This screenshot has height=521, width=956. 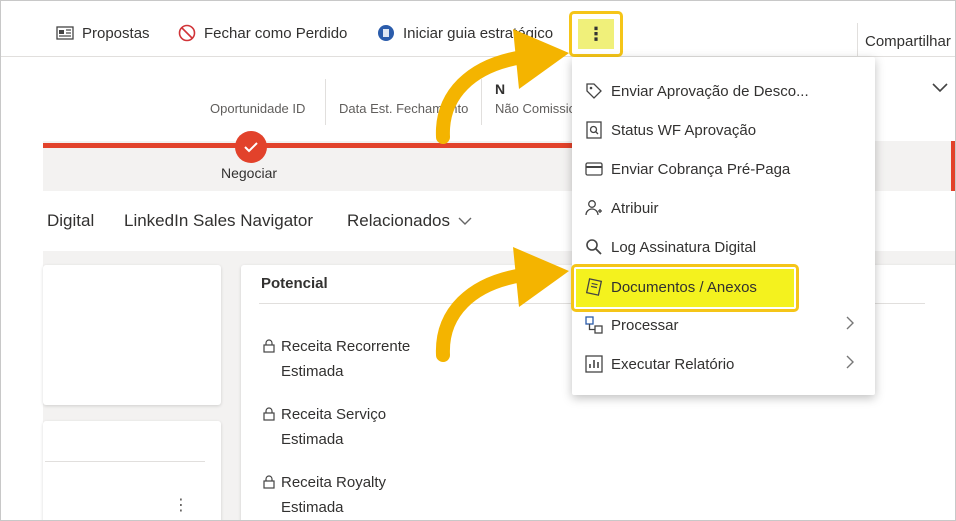 I want to click on proposals-icon, so click(x=65, y=33).